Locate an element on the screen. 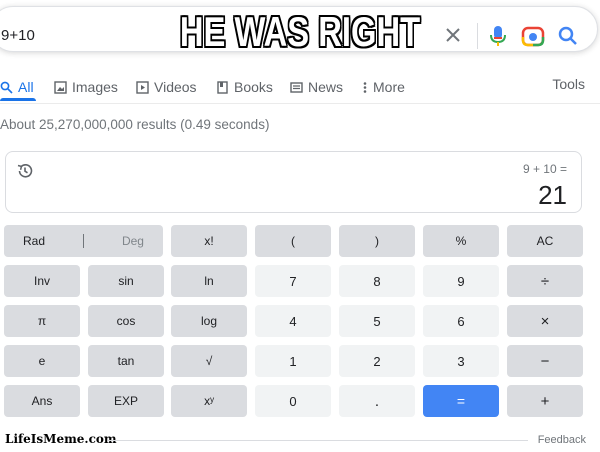 This screenshot has width=600, height=452. ans-button: Ans is located at coordinates (42, 401).